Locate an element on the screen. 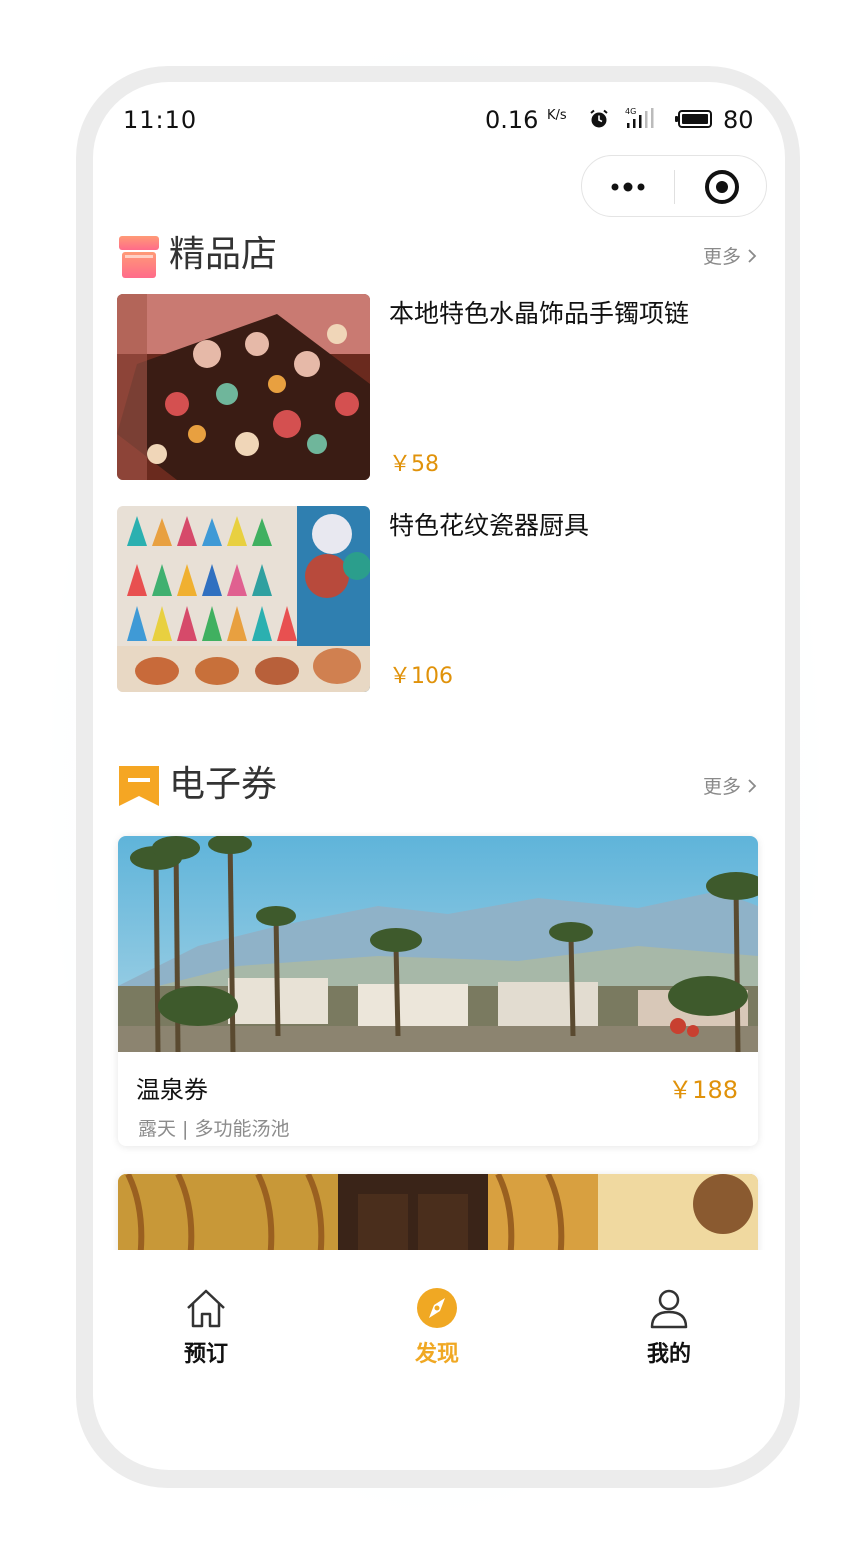  alarm-icon is located at coordinates (599, 118).